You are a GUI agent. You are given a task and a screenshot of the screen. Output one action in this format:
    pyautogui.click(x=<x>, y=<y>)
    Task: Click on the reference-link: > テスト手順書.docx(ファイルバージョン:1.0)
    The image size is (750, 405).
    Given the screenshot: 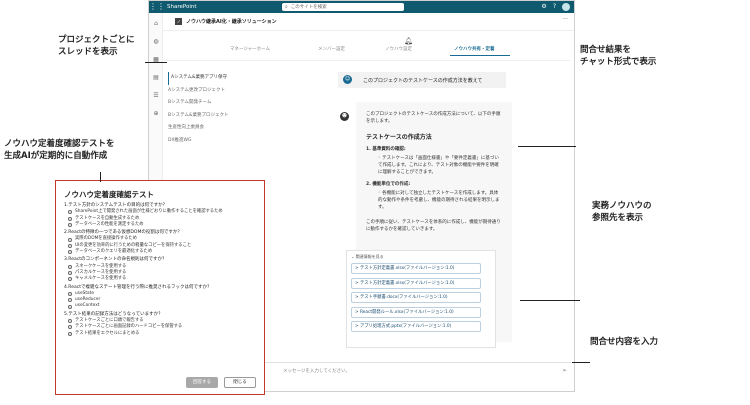 What is the action you would take?
    pyautogui.click(x=416, y=297)
    